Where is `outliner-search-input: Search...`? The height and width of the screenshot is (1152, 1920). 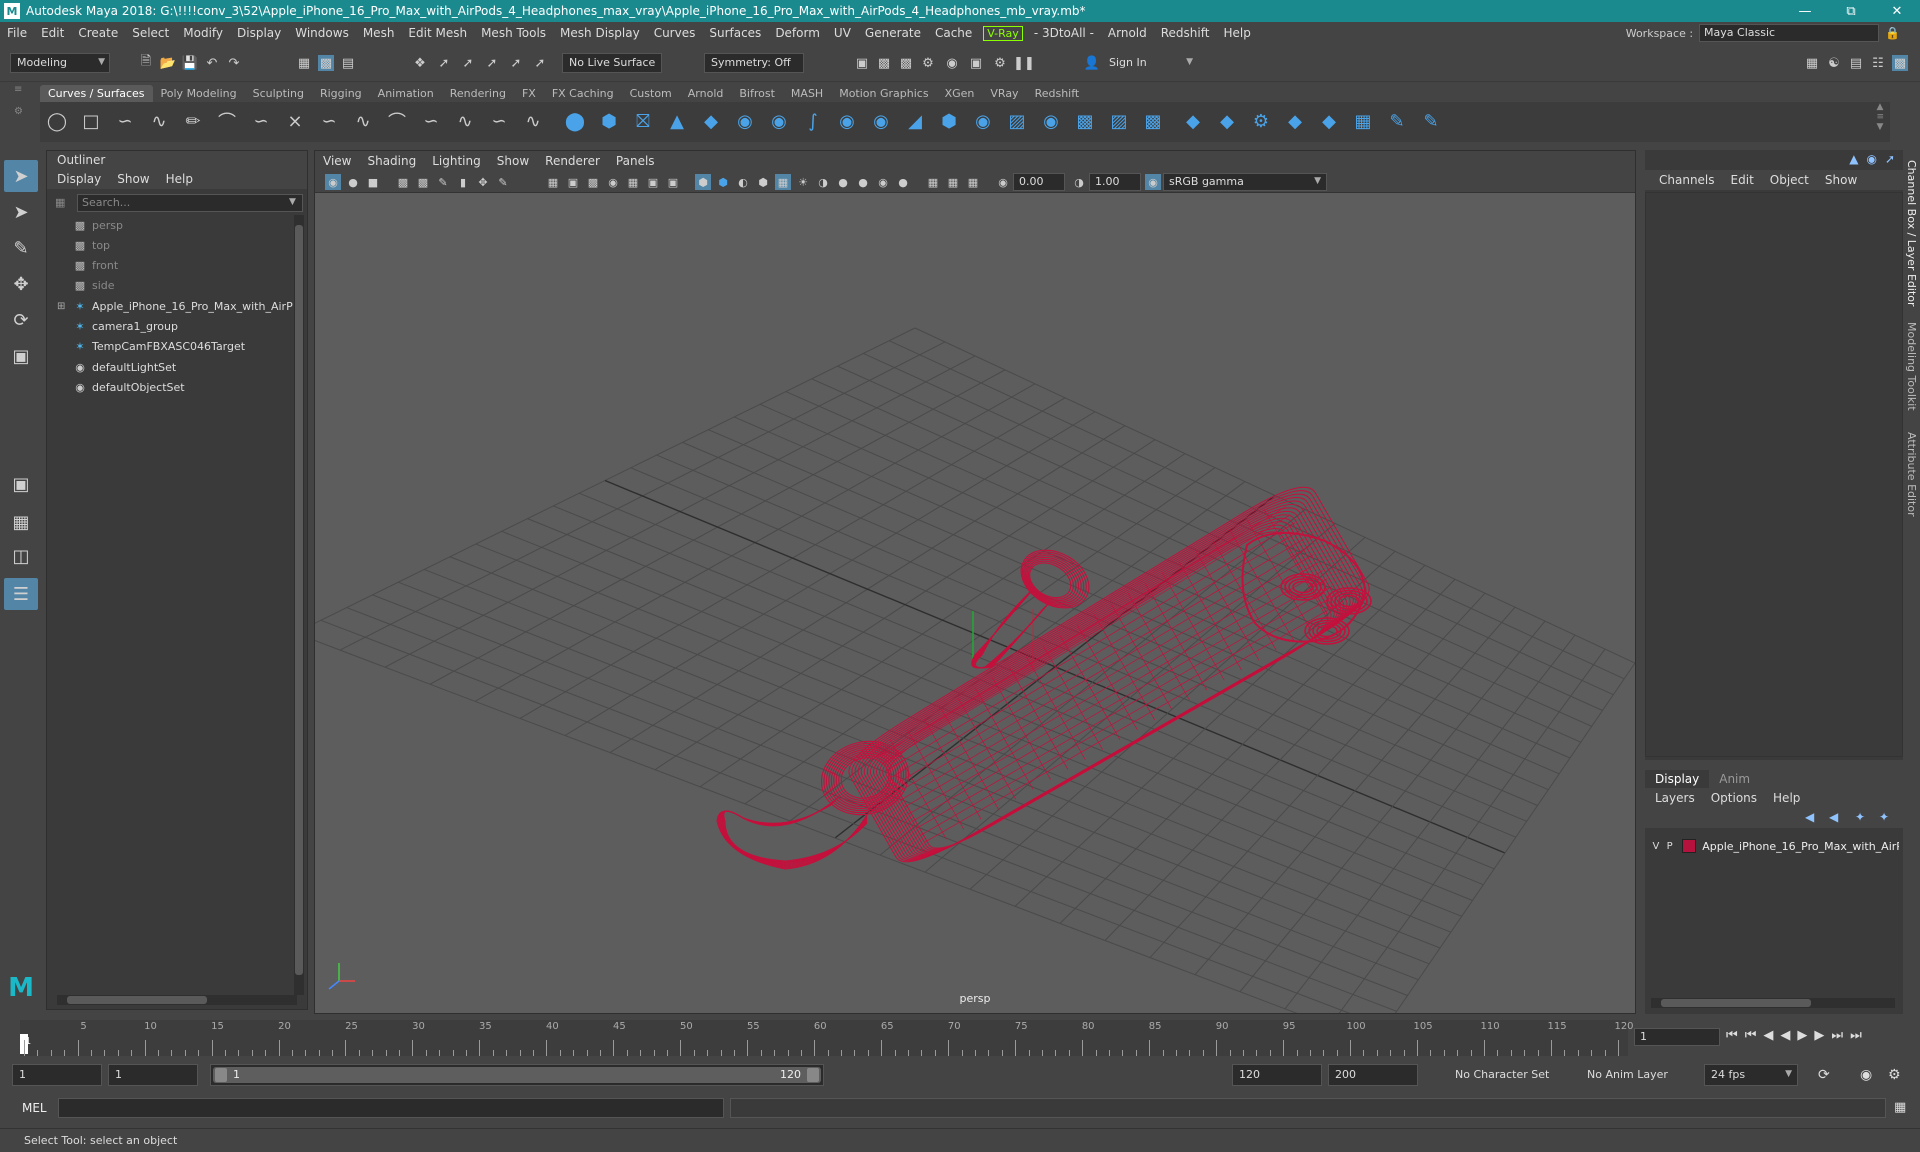 outliner-search-input: Search... is located at coordinates (190, 203).